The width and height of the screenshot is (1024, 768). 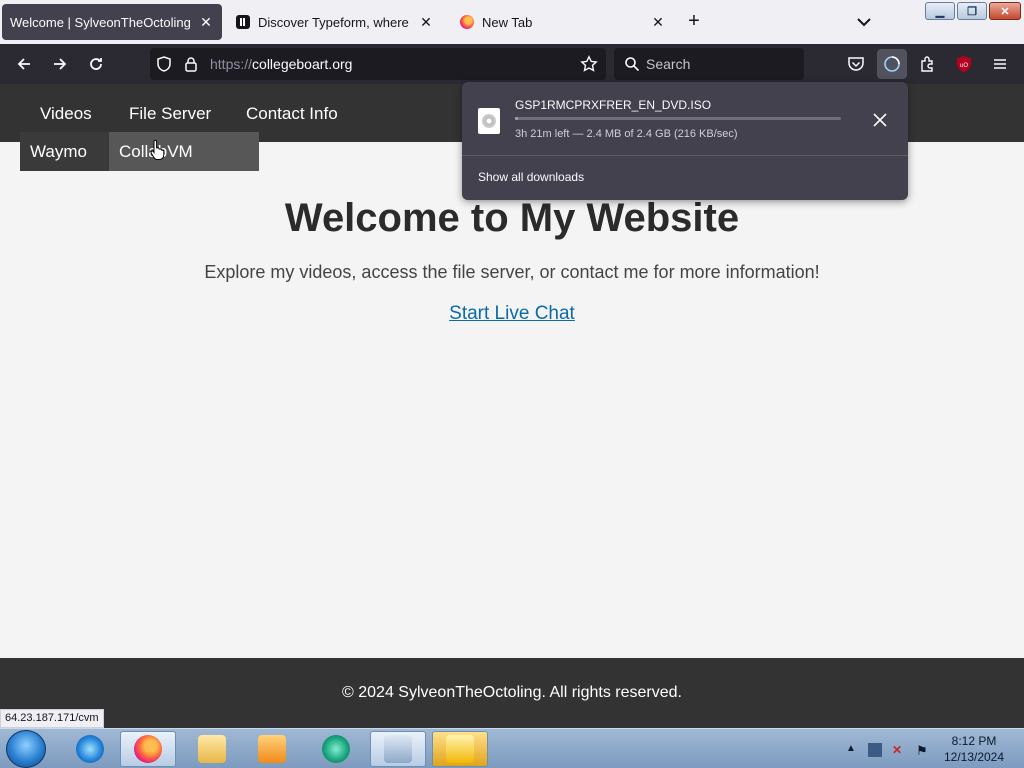 I want to click on url-text: https://collegeboart.org, so click(x=281, y=64).